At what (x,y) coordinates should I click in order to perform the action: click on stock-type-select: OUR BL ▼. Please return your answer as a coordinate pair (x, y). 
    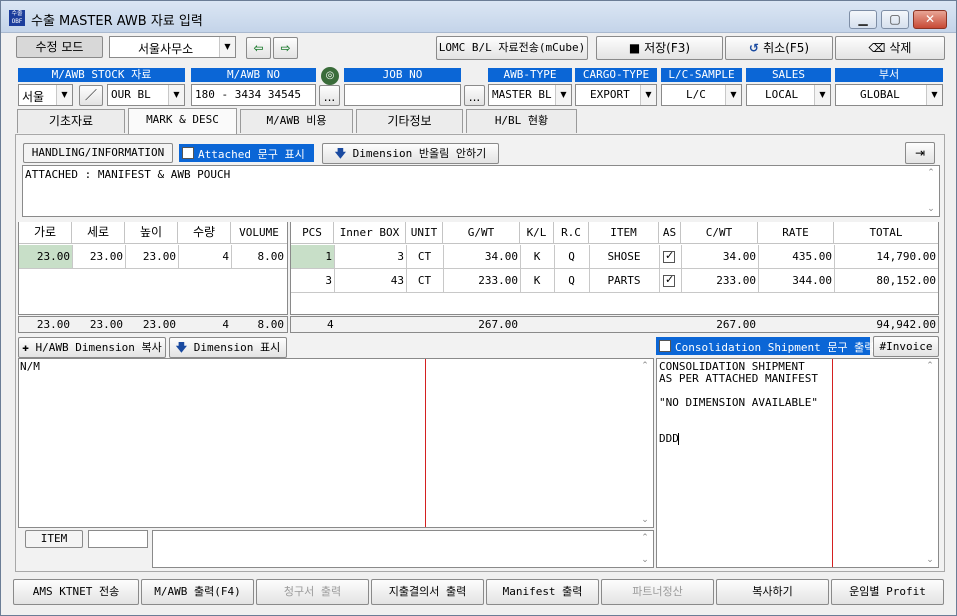
    Looking at the image, I should click on (146, 95).